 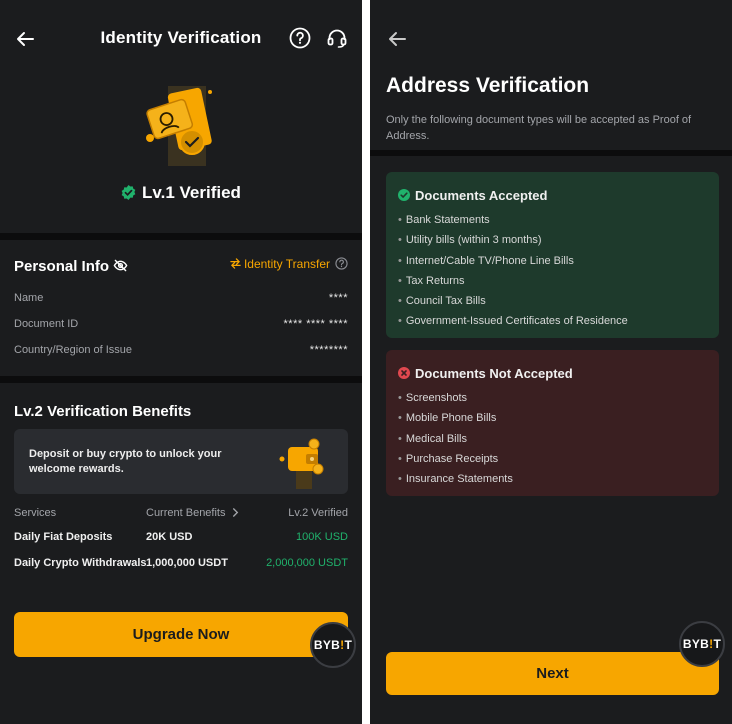 What do you see at coordinates (73, 350) in the screenshot?
I see `info-label: Country/Region of Issue` at bounding box center [73, 350].